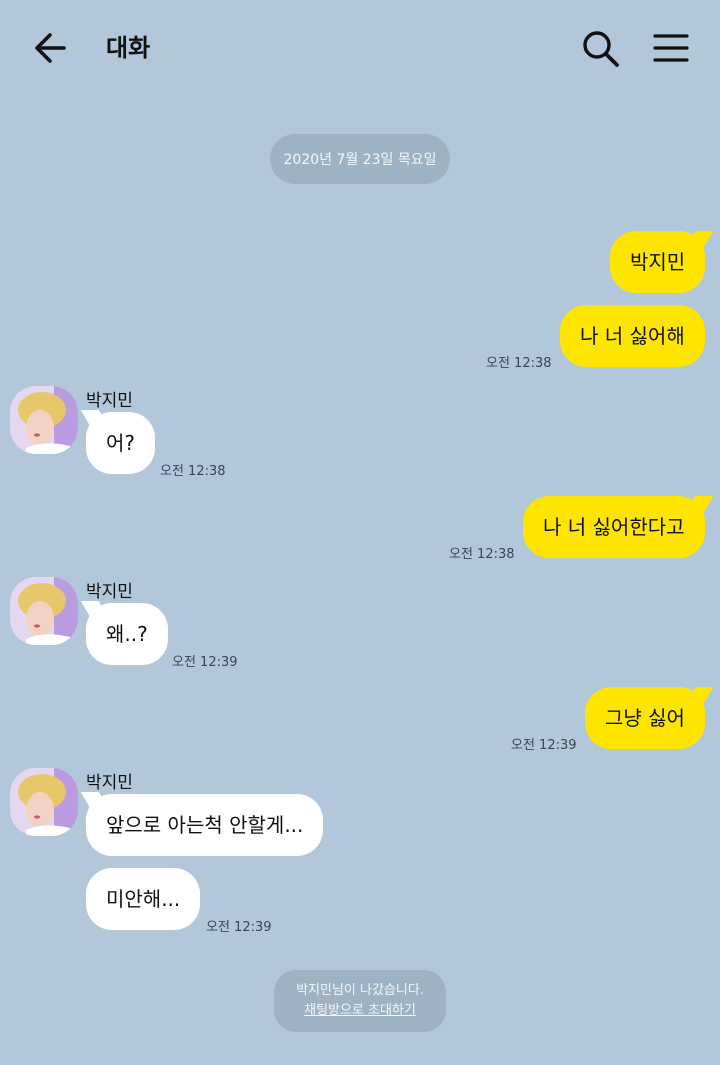 This screenshot has height=1065, width=720. I want to click on page-title: 대화, so click(128, 48).